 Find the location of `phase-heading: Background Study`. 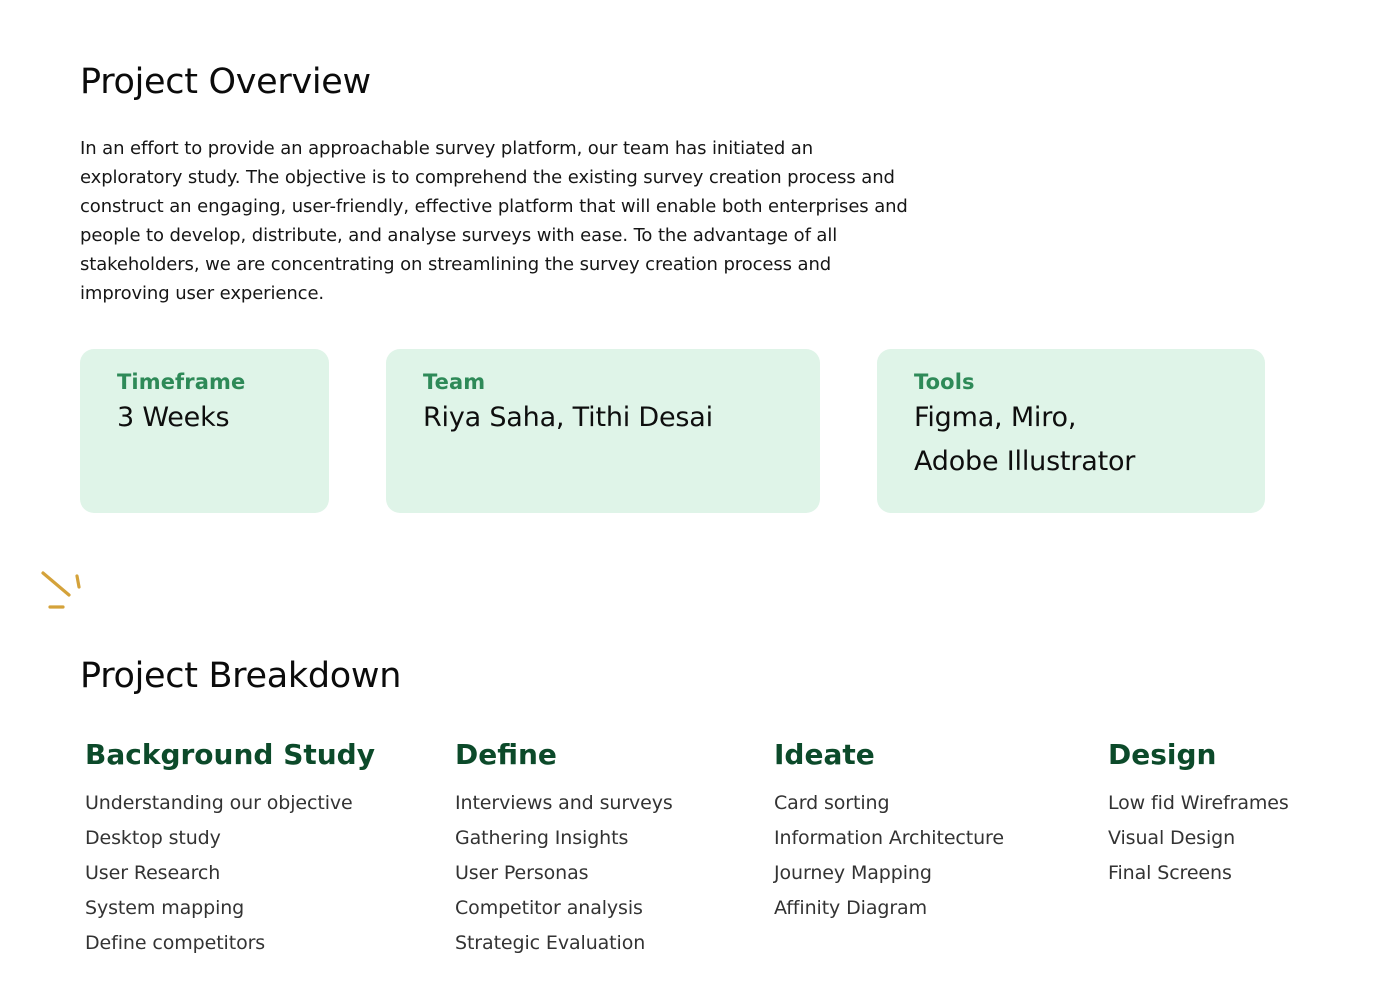

phase-heading: Background Study is located at coordinates (230, 754).